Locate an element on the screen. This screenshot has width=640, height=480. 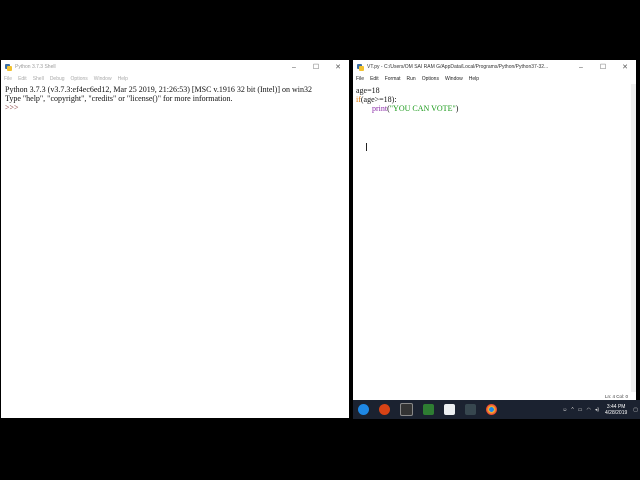
cursor-position: Ln: 4 Col: 0 is located at coordinates (616, 396).